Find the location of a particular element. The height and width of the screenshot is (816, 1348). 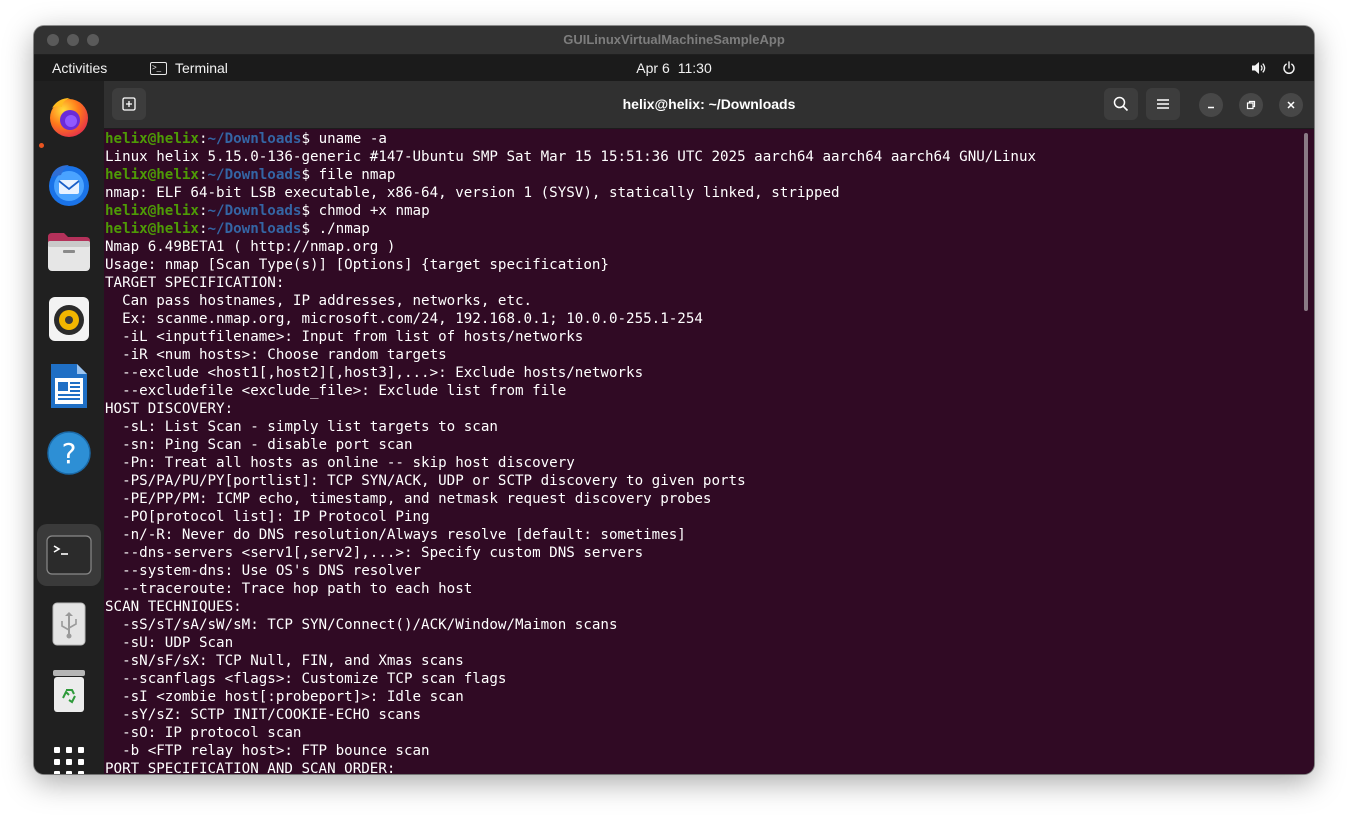

prompt-command: $ chmod +x nmap is located at coordinates (365, 211).